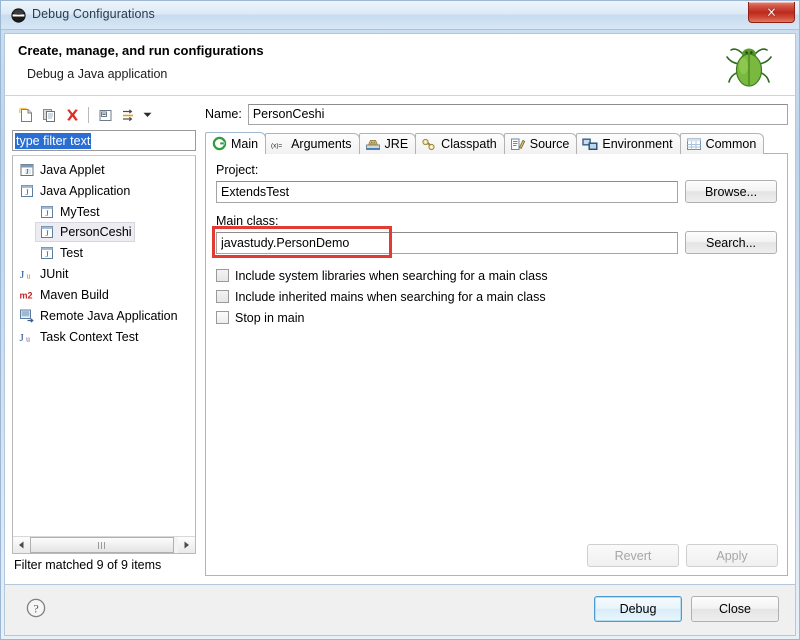 The width and height of the screenshot is (800, 640). Describe the element at coordinates (496, 317) in the screenshot. I see `checkbox-row-2: Stop in main` at that location.